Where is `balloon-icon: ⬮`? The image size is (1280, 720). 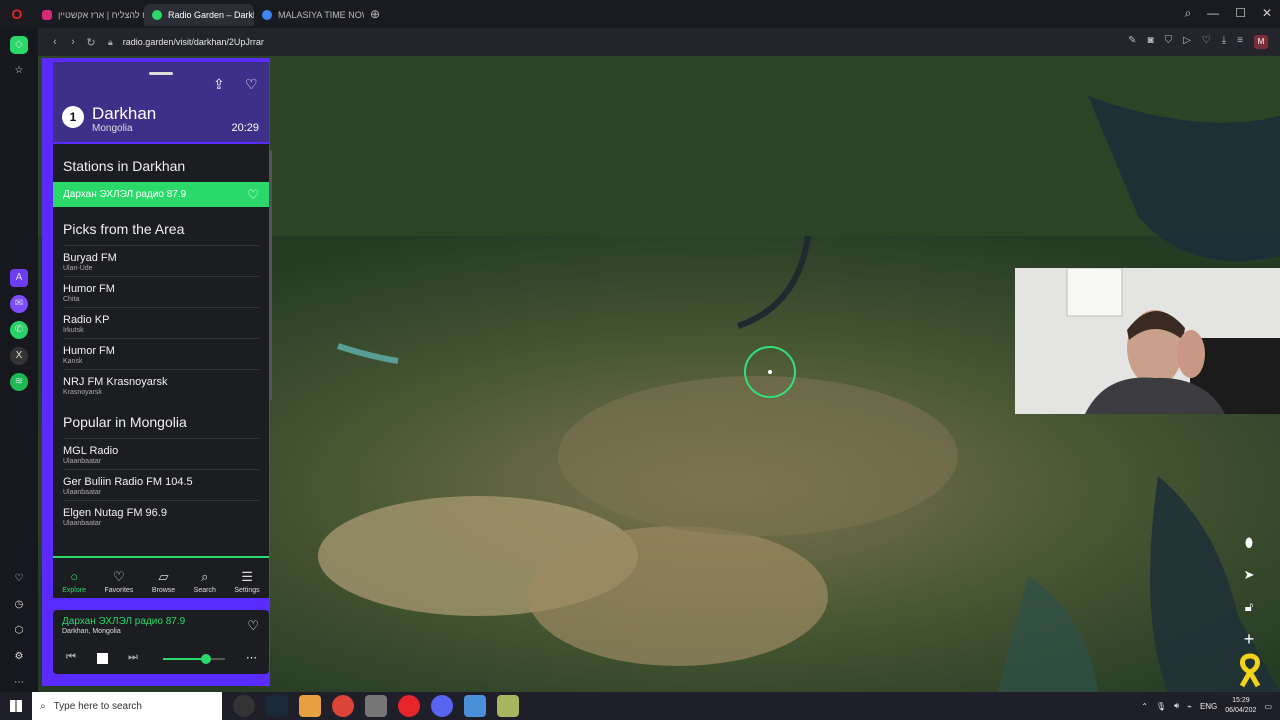
balloon-icon: ⬮ is located at coordinates (1249, 543).